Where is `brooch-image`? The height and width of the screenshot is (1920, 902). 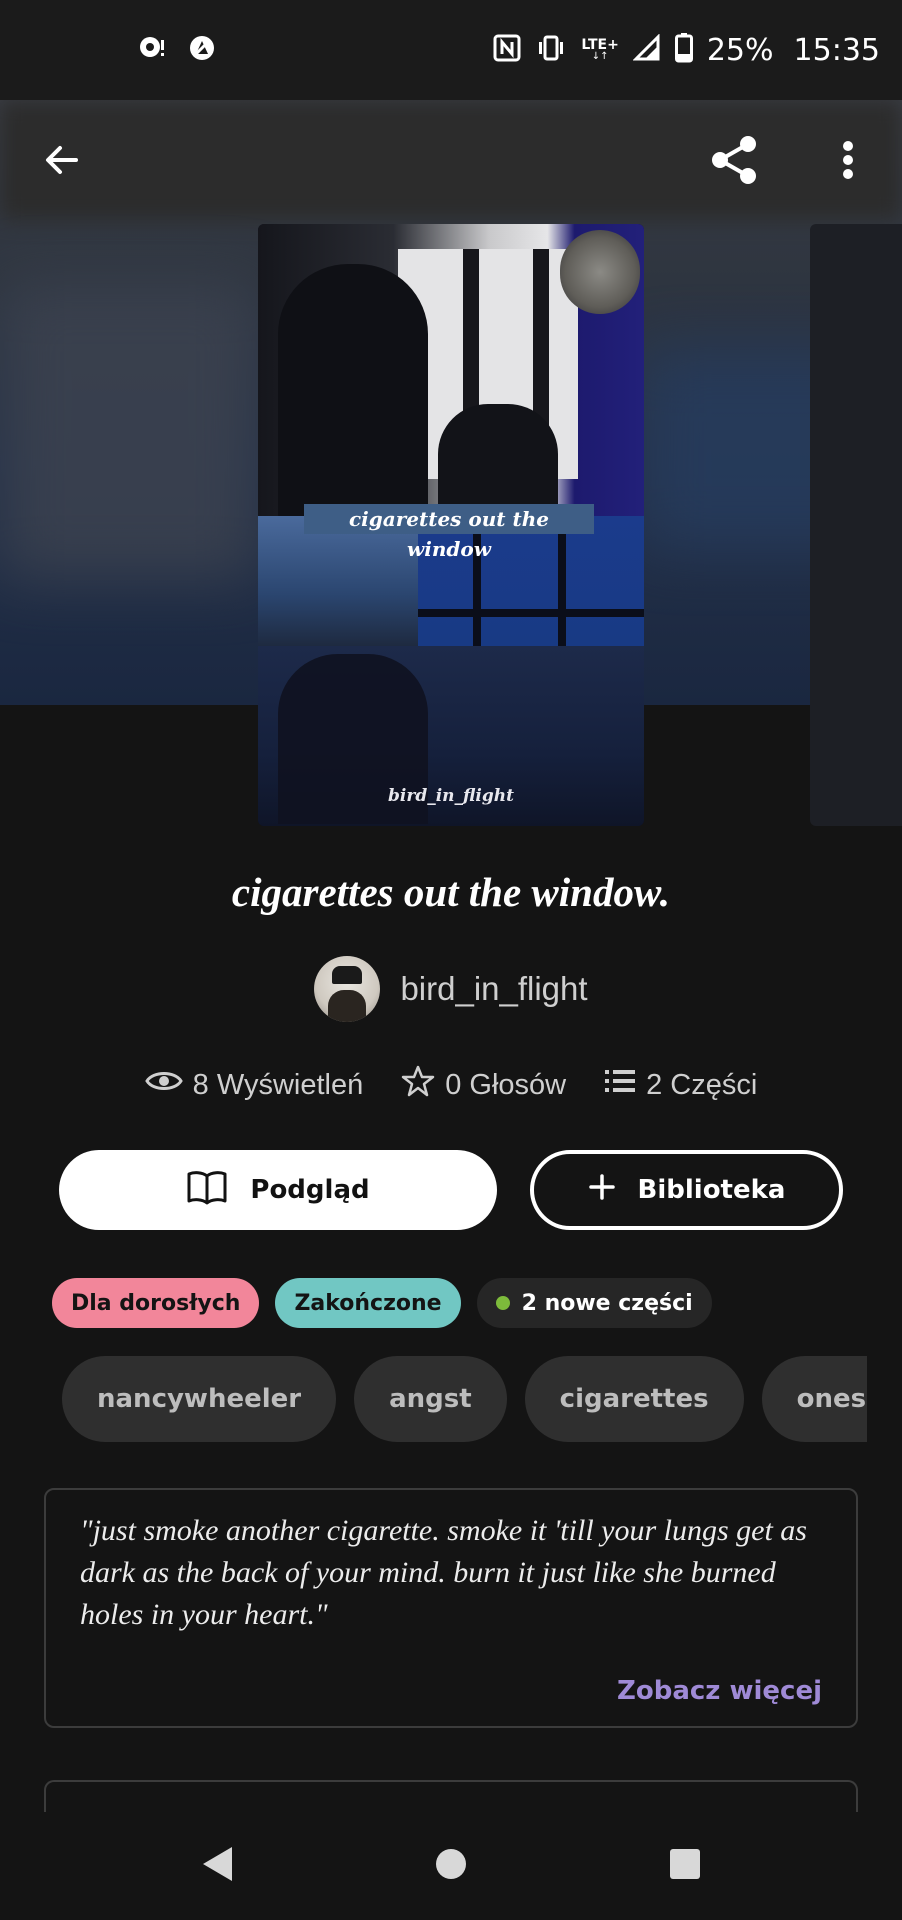
brooch-image is located at coordinates (600, 272).